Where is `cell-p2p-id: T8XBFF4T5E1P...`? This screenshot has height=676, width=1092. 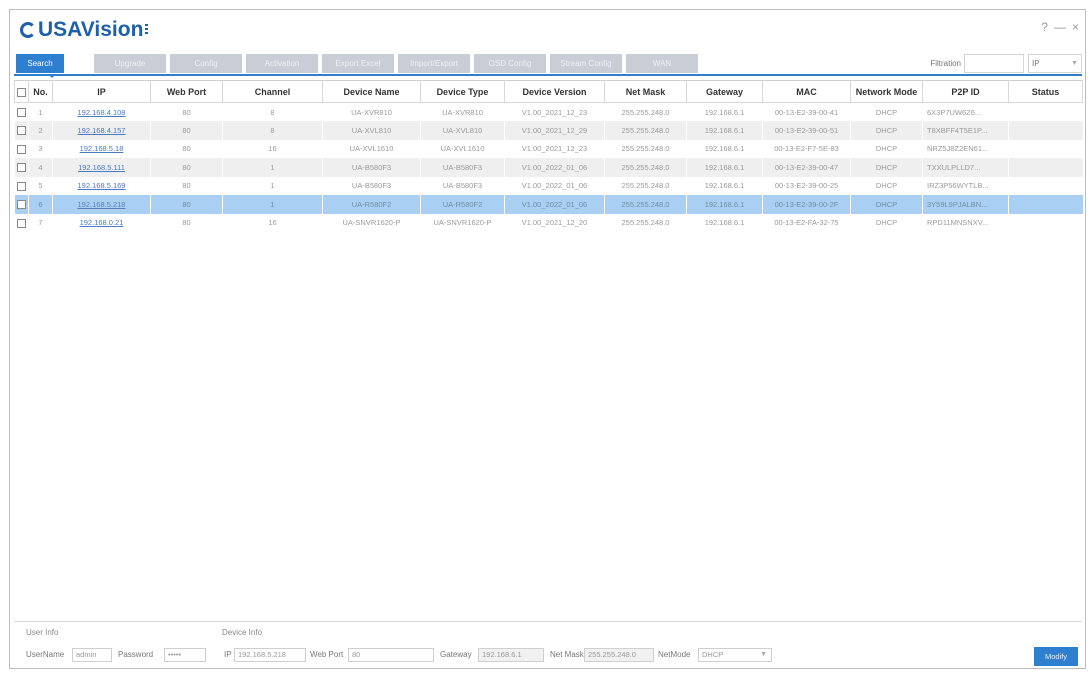 cell-p2p-id: T8XBFF4T5E1P... is located at coordinates (965, 130).